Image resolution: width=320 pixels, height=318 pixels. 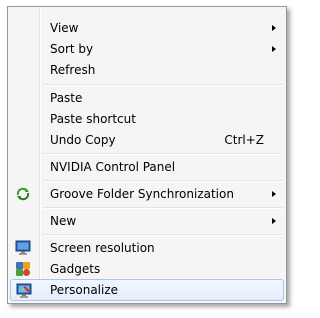 What do you see at coordinates (147, 49) in the screenshot?
I see `menu-item-sort-by: Sort by` at bounding box center [147, 49].